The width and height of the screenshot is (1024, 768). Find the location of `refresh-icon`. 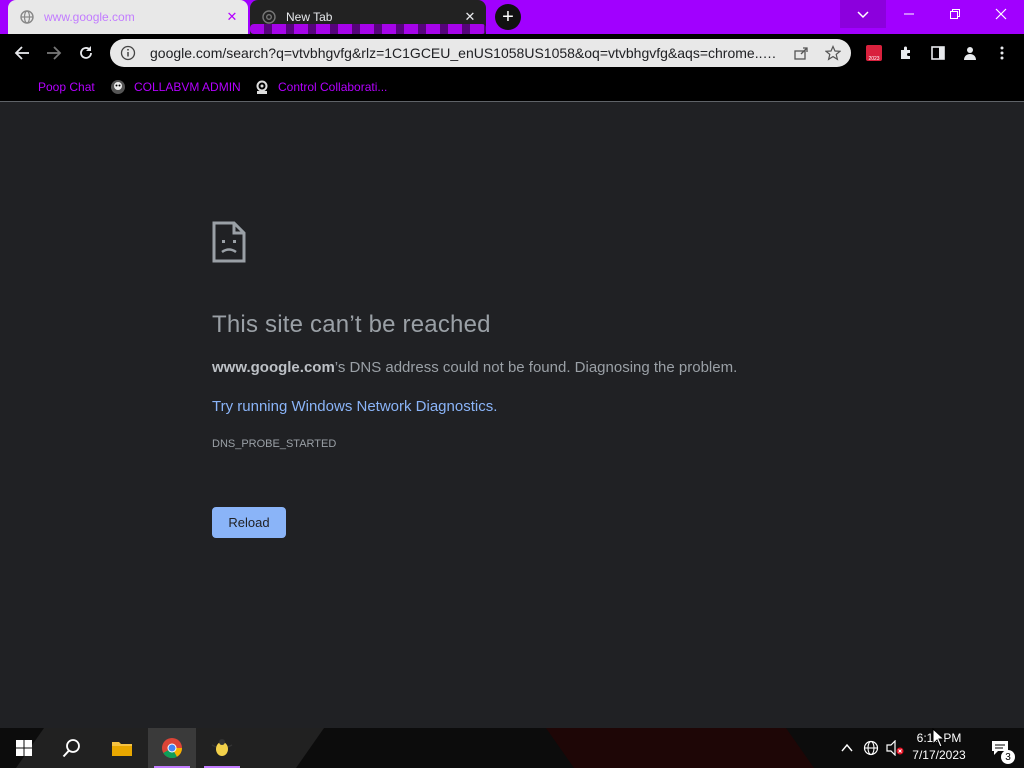

refresh-icon is located at coordinates (86, 52).